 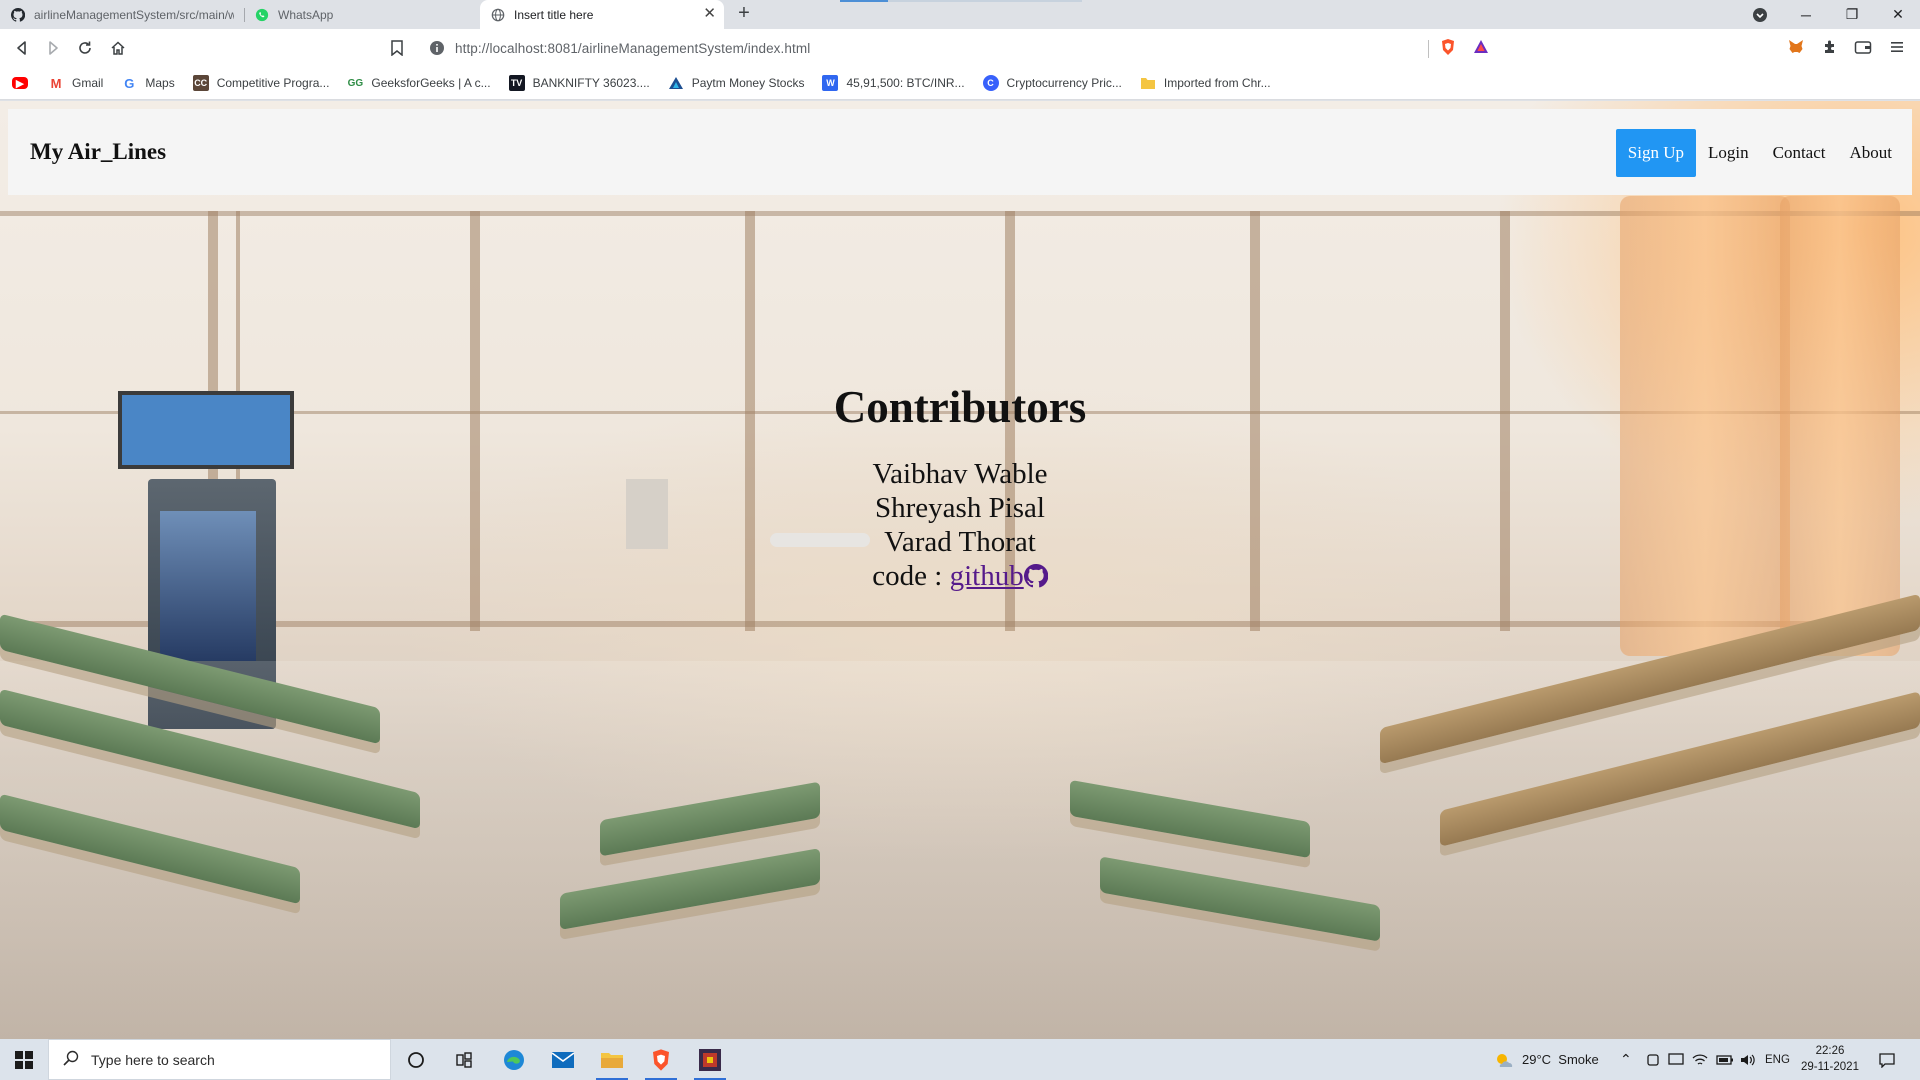 I want to click on tradingview-icon: TV, so click(x=516, y=83).